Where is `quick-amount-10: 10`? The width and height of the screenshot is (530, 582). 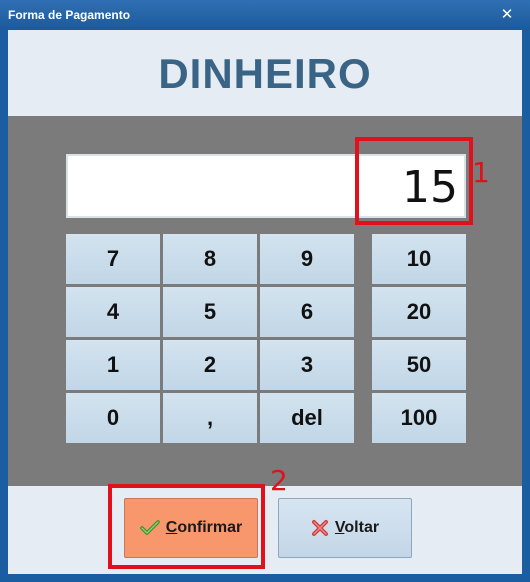 quick-amount-10: 10 is located at coordinates (419, 259).